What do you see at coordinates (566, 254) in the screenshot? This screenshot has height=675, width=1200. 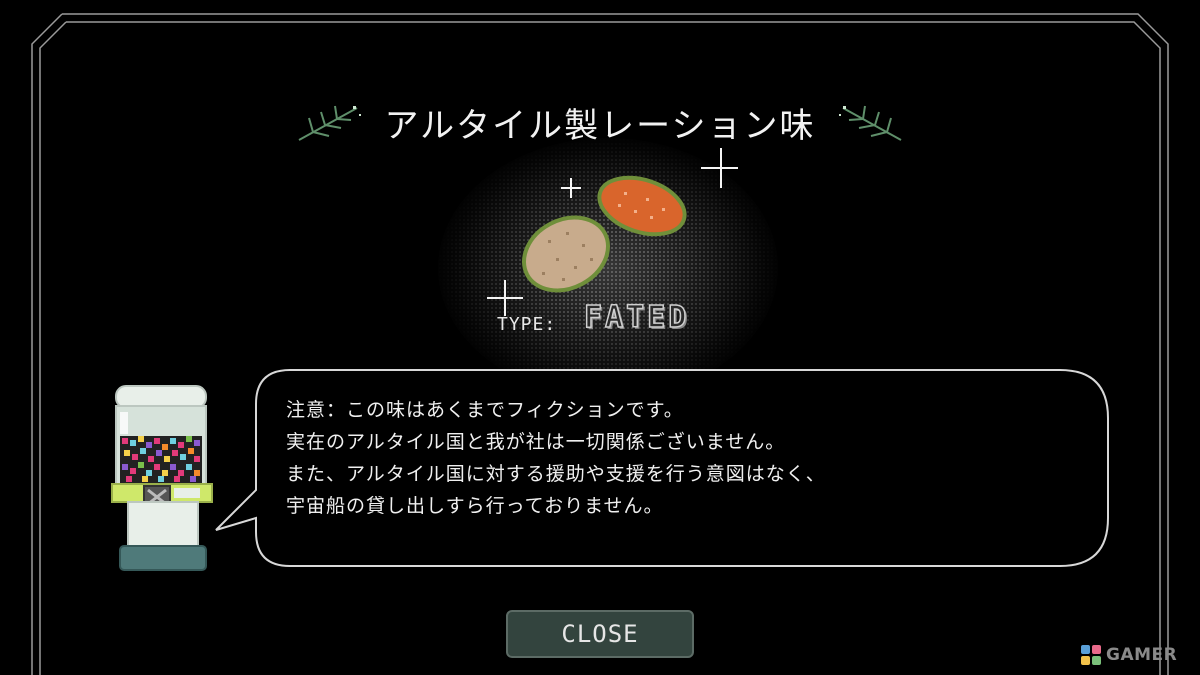 I see `ration-tan-piece` at bounding box center [566, 254].